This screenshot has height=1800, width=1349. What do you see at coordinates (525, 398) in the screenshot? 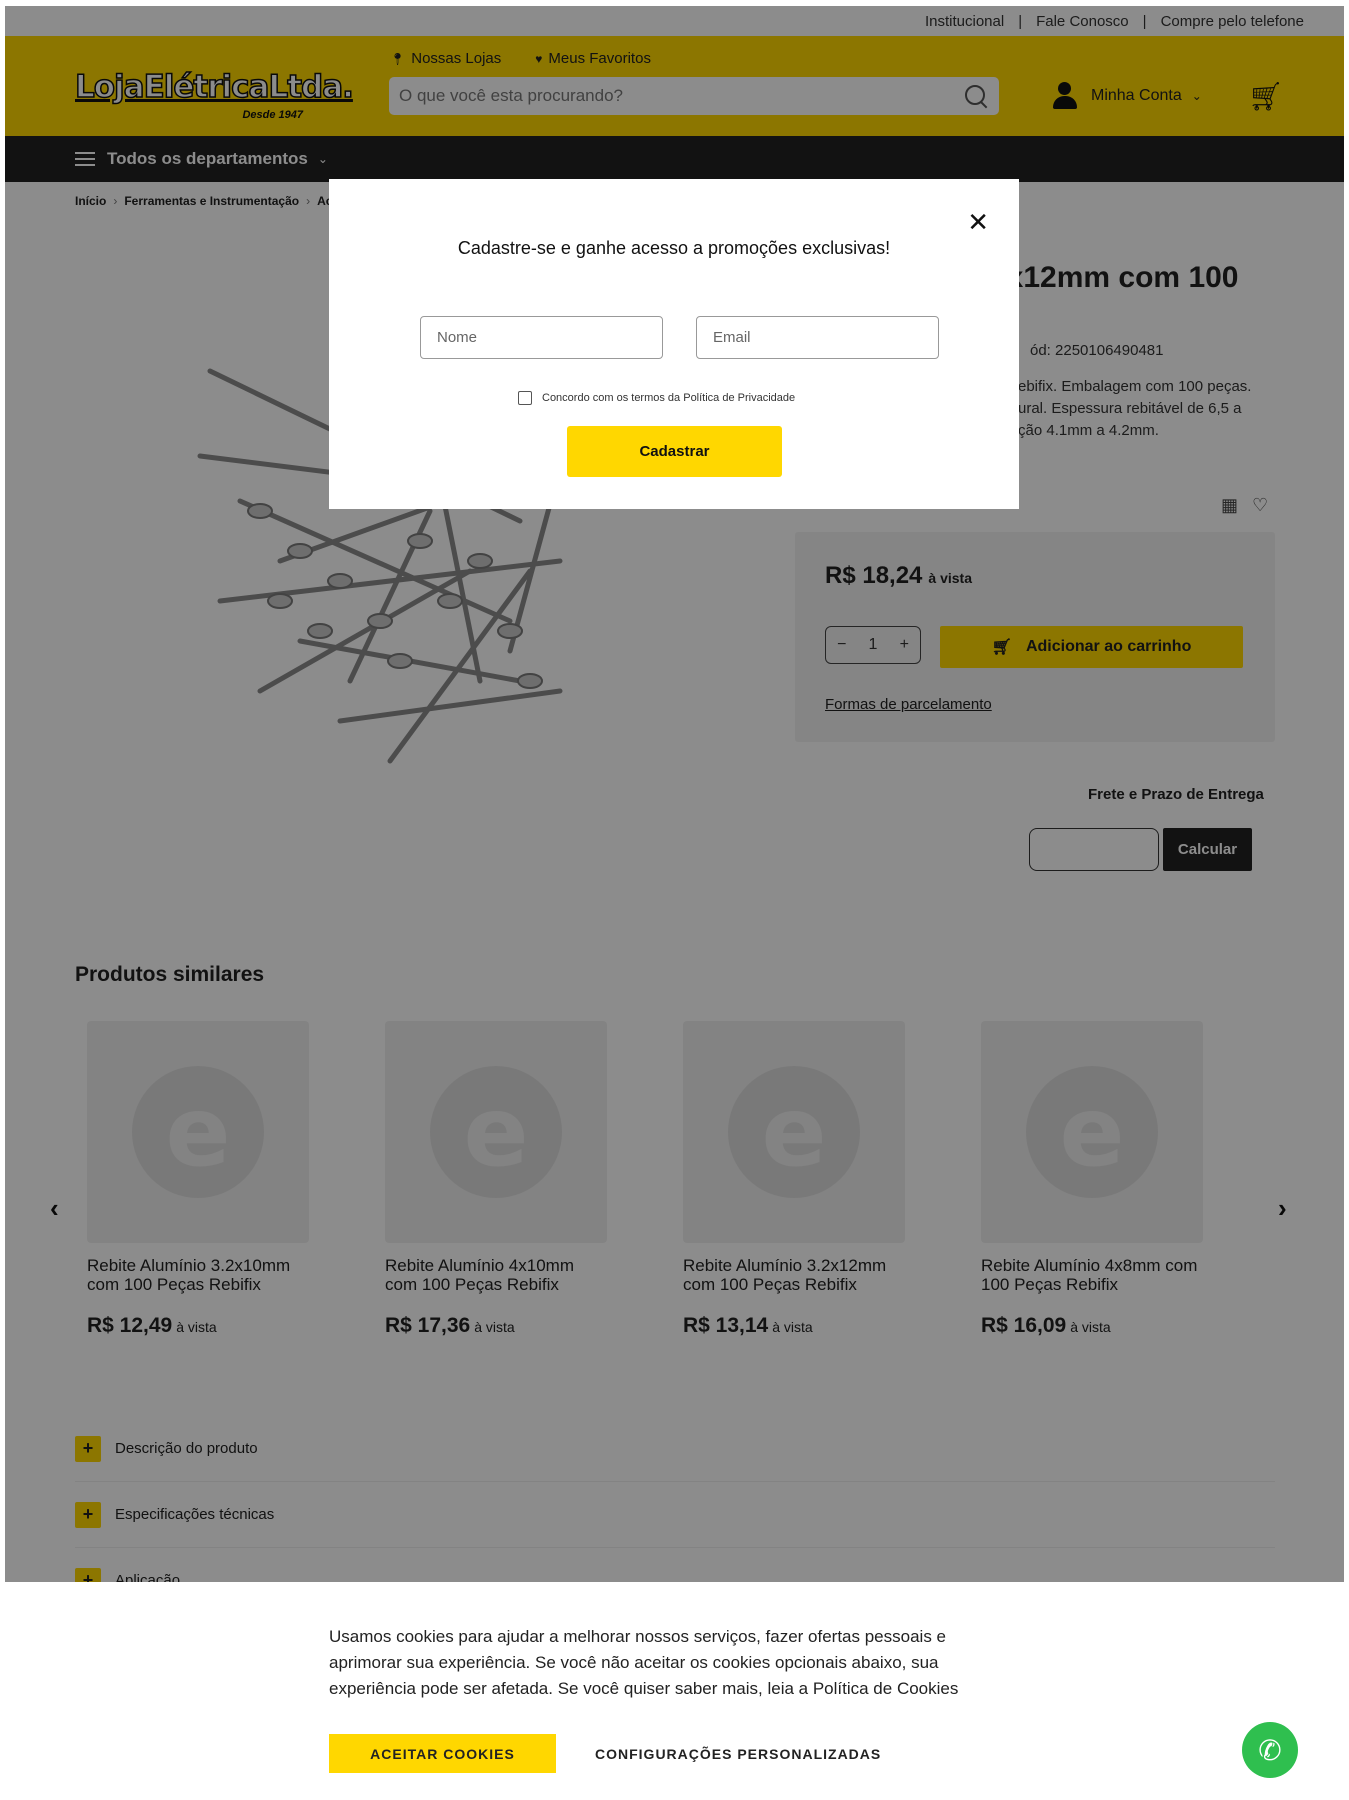
I see `consent-checkbox` at bounding box center [525, 398].